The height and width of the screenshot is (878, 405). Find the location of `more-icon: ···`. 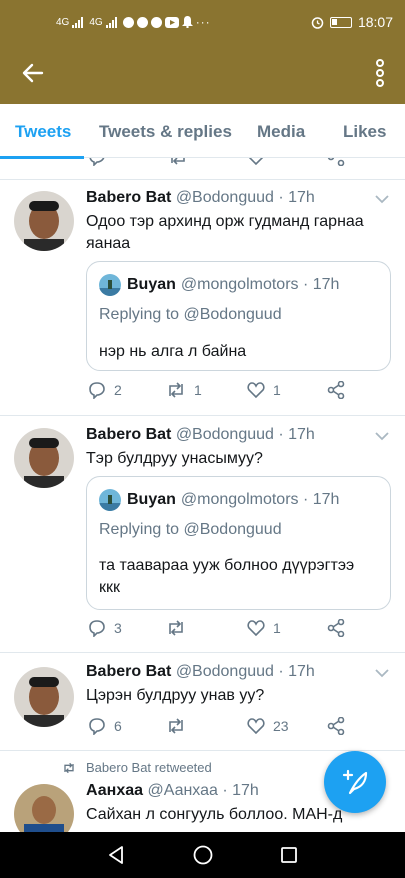

more-icon: ··· is located at coordinates (203, 22).